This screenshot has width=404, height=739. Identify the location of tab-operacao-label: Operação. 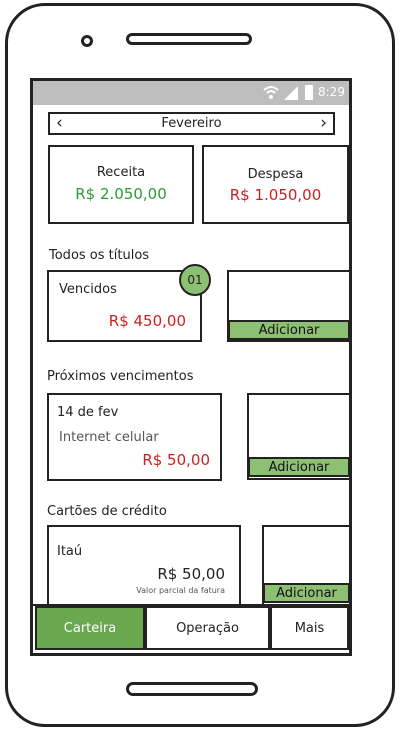
(207, 628).